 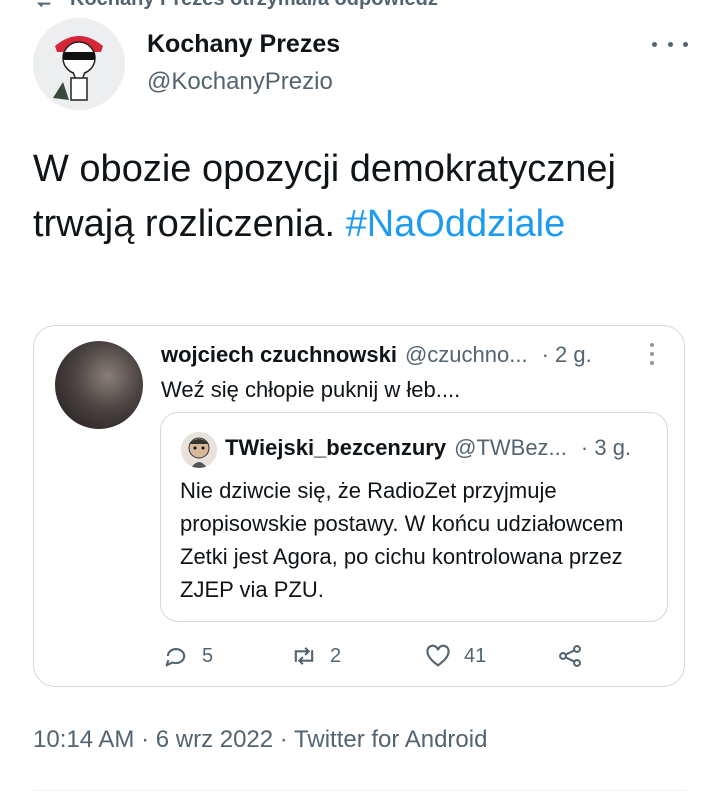 I want to click on retweet-button: 2, so click(x=315, y=656).